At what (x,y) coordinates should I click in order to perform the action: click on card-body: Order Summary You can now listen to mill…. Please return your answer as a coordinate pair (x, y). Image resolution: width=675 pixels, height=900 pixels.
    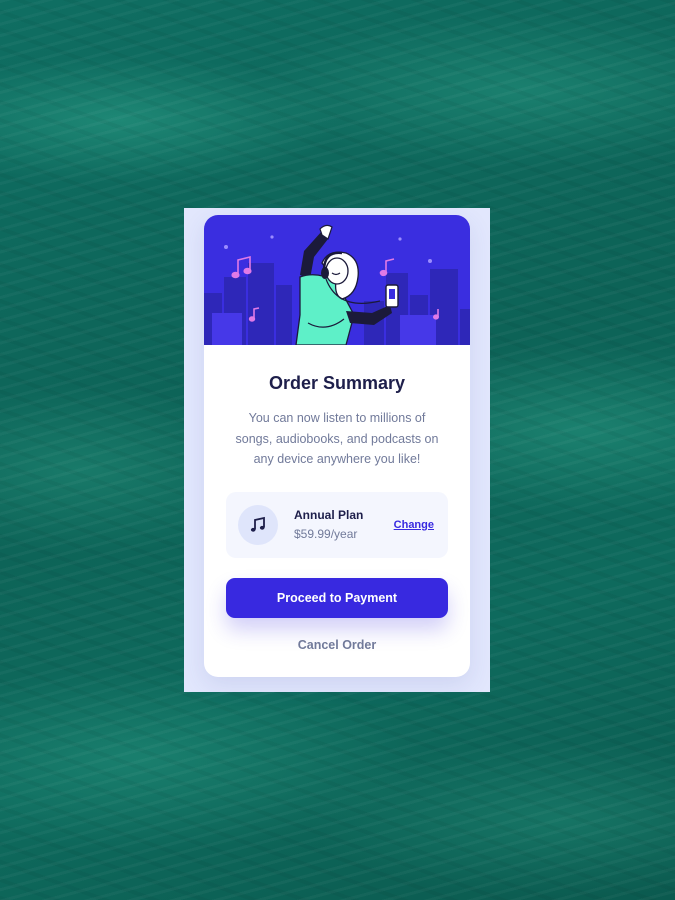
    Looking at the image, I should click on (337, 512).